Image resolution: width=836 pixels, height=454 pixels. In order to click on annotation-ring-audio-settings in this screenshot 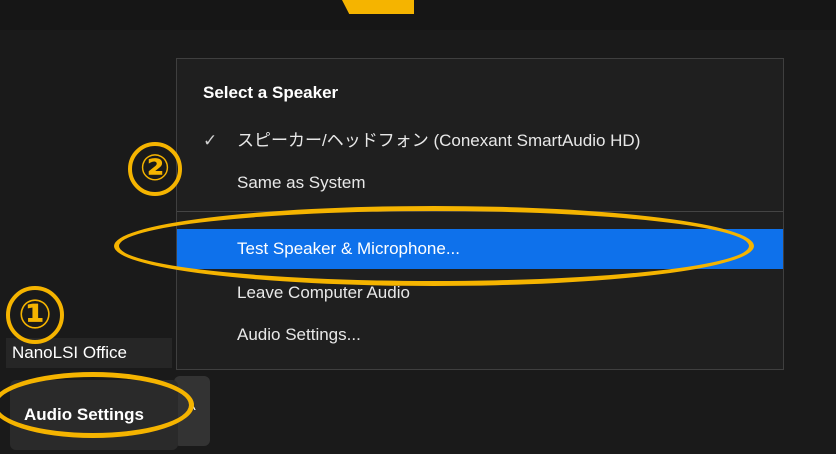, I will do `click(97, 405)`.